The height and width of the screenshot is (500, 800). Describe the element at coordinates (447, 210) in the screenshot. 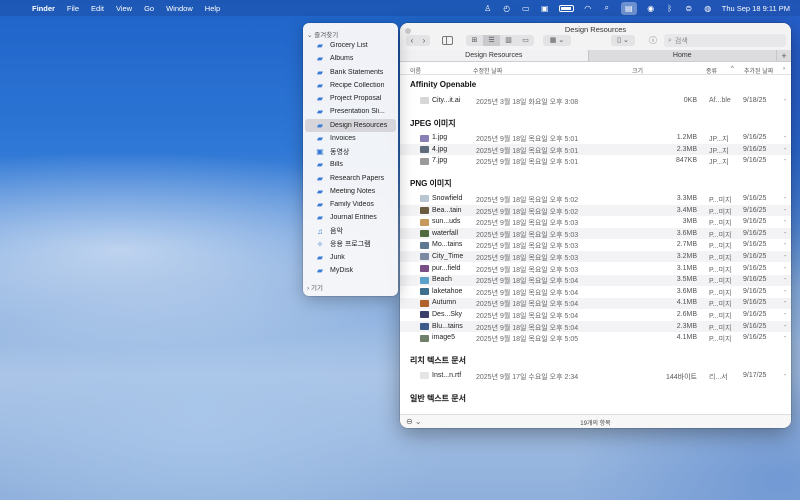

I see `file-name: Bea...tain` at that location.